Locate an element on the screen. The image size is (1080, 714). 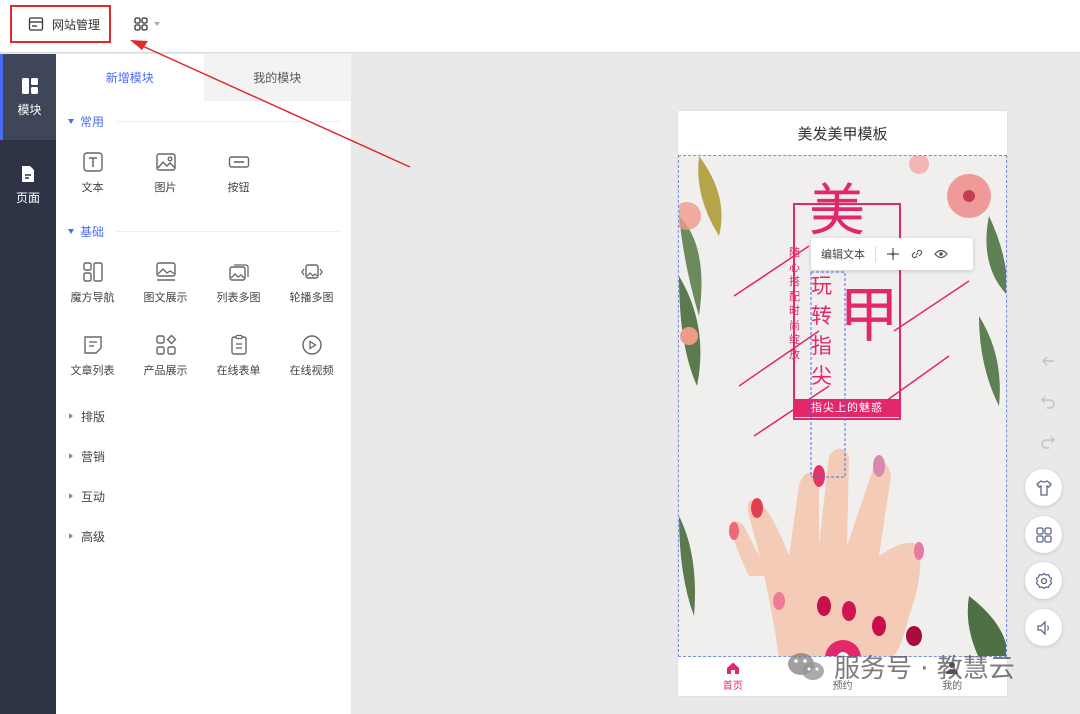
text-icon is located at coordinates (92, 161).